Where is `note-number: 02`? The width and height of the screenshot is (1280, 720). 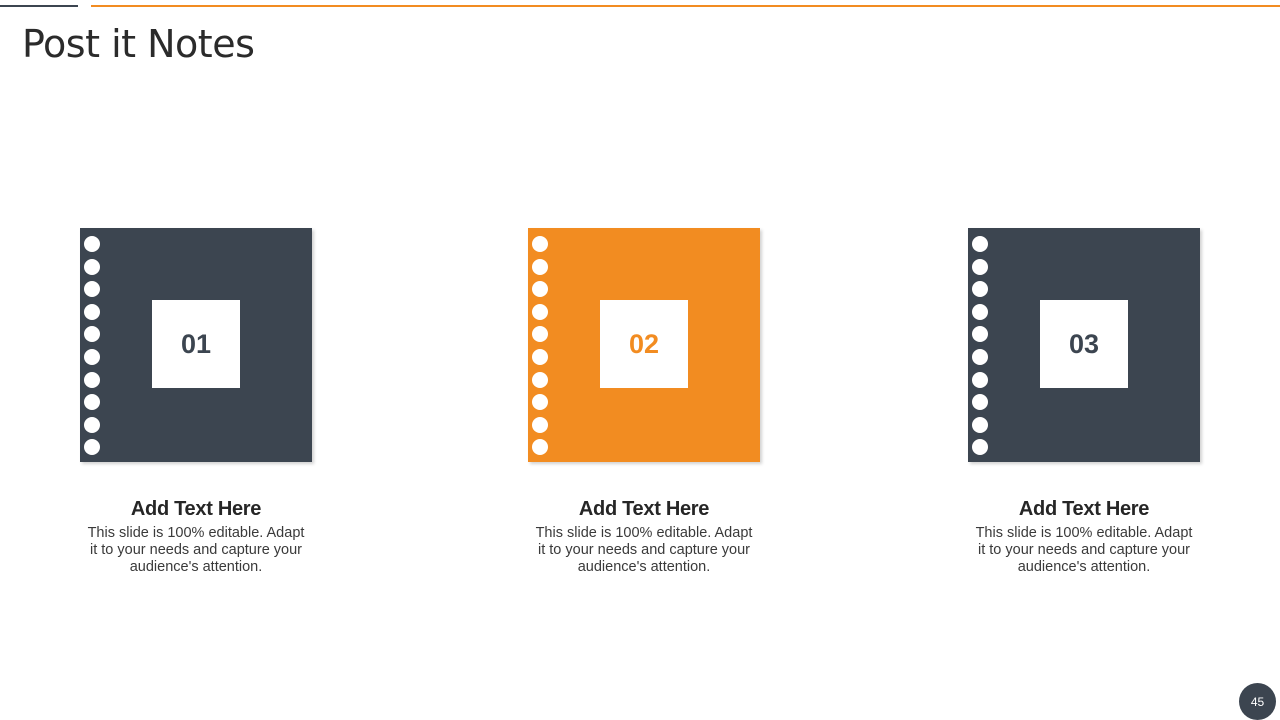 note-number: 02 is located at coordinates (644, 343).